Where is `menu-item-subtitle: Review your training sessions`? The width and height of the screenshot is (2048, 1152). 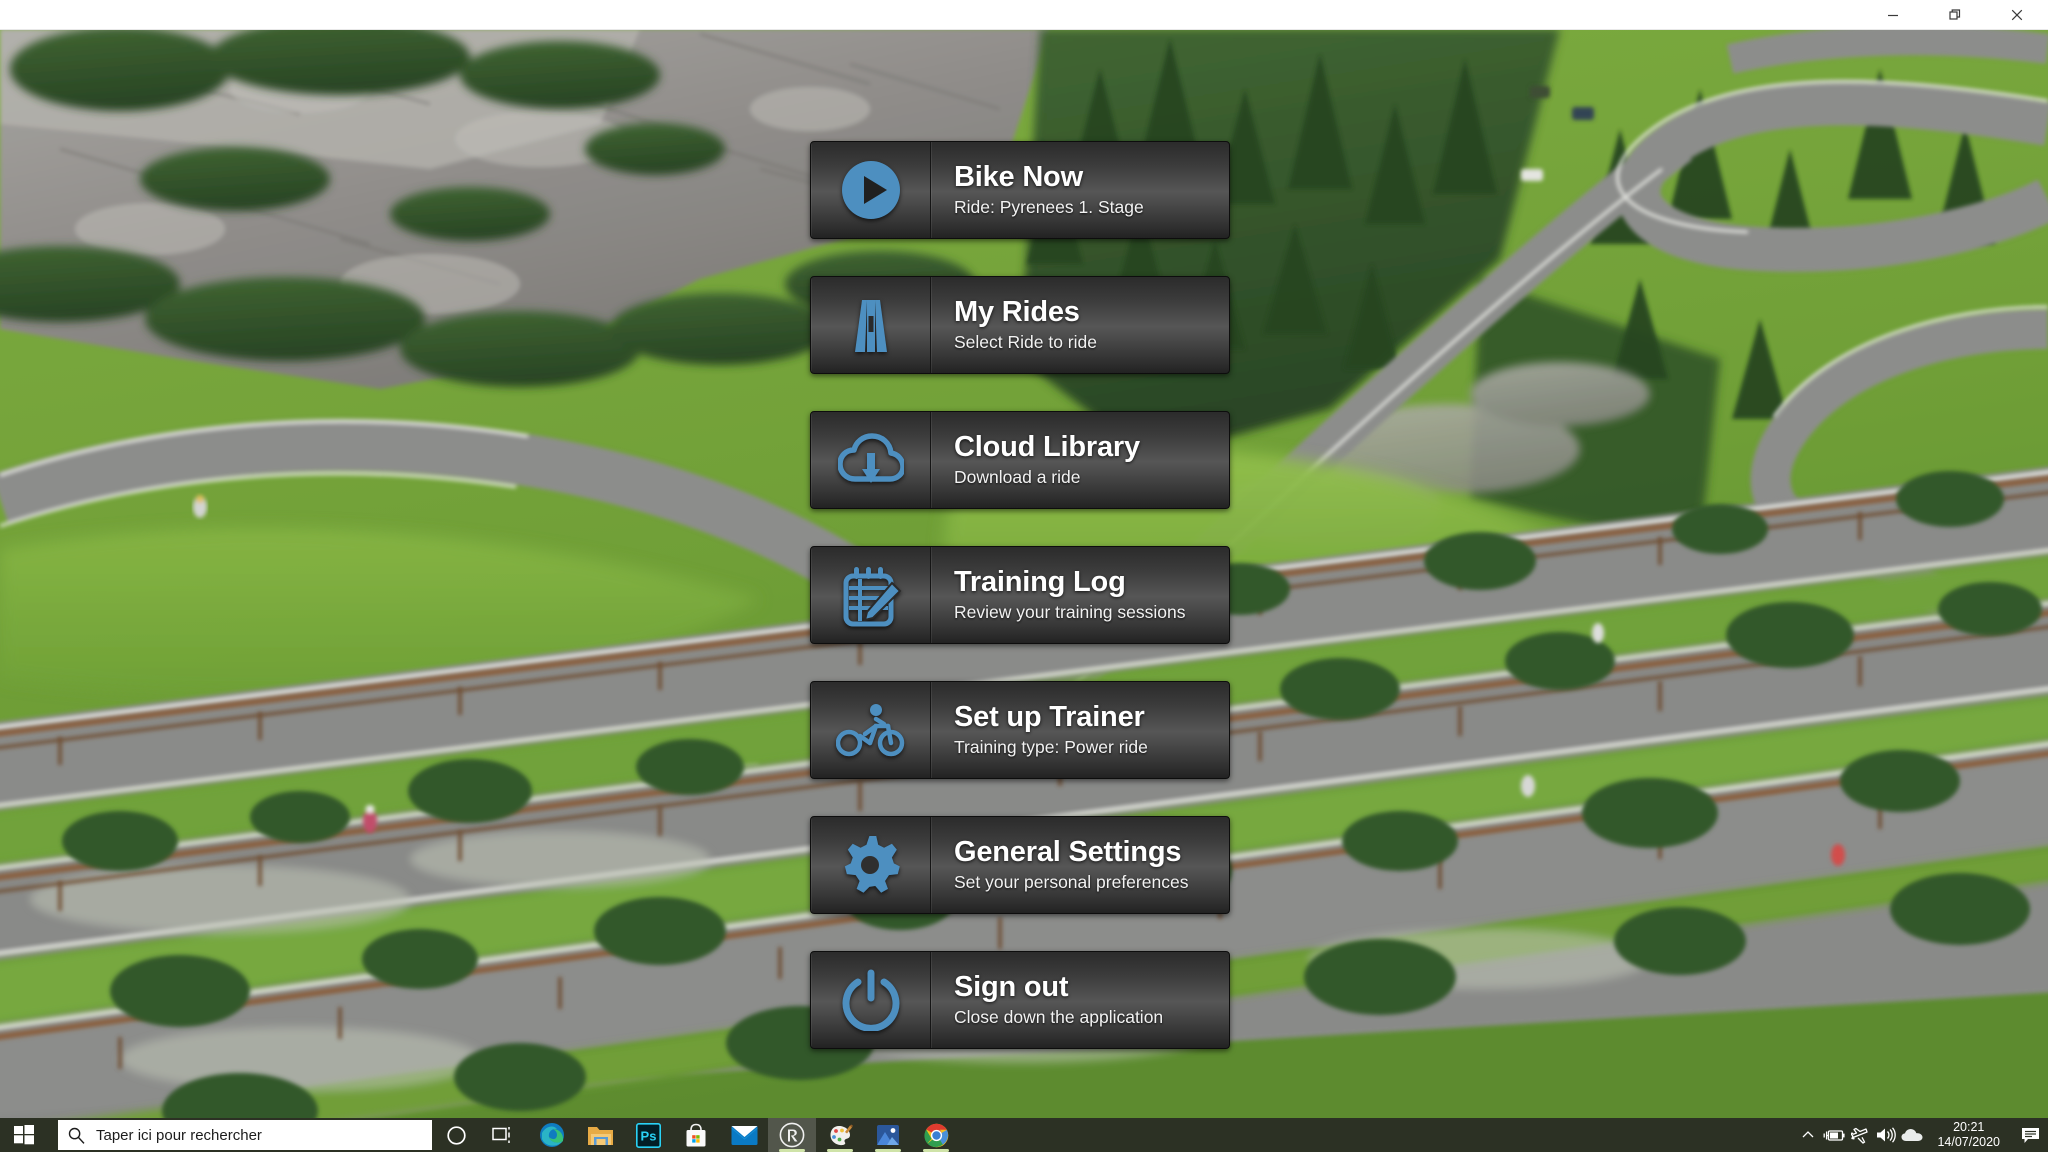 menu-item-subtitle: Review your training sessions is located at coordinates (1070, 612).